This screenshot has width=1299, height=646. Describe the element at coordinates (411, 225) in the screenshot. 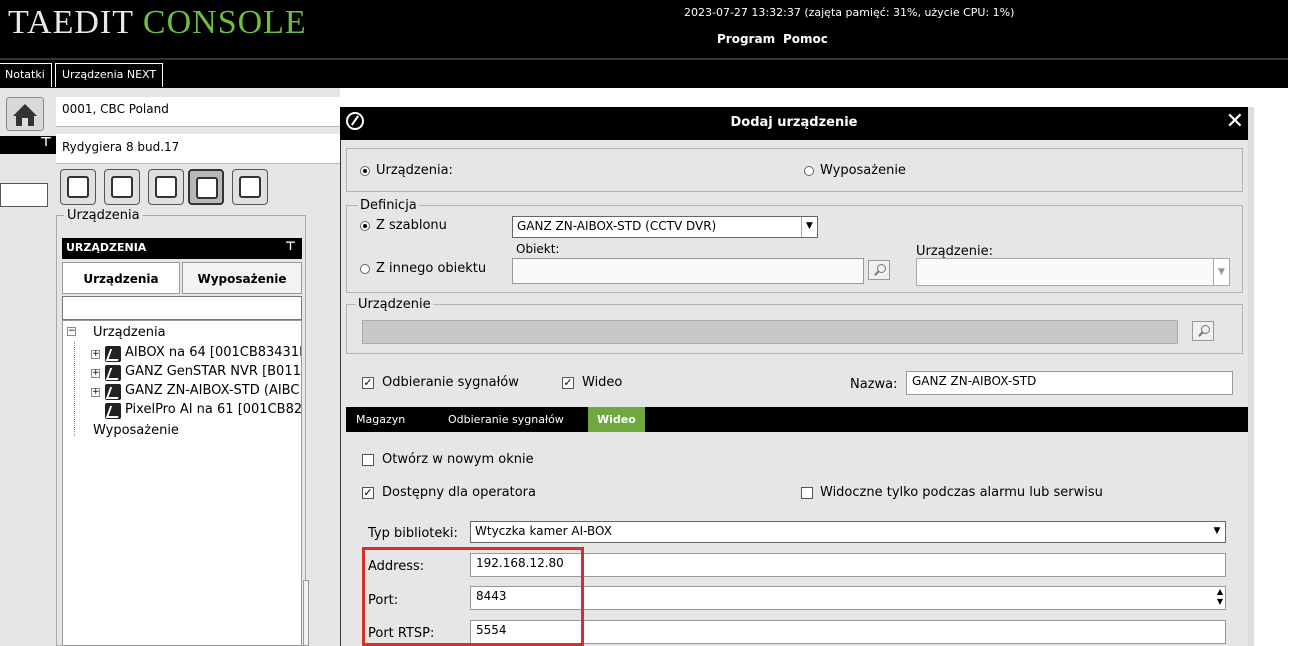

I see `radio-z-szablonu-label: Z szablonu` at that location.